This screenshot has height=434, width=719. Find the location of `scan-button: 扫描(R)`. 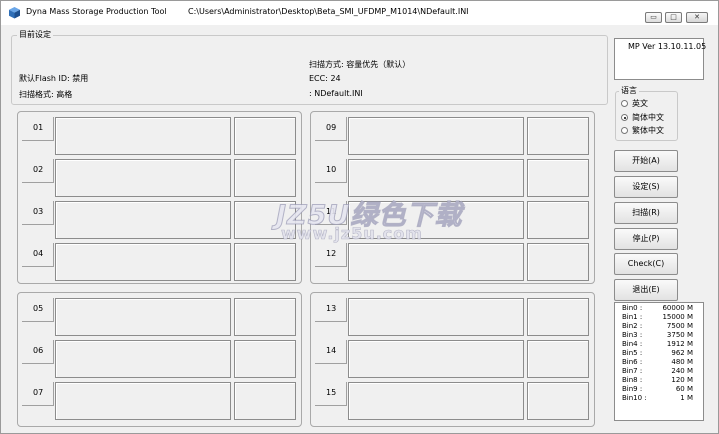

scan-button: 扫描(R) is located at coordinates (646, 213).